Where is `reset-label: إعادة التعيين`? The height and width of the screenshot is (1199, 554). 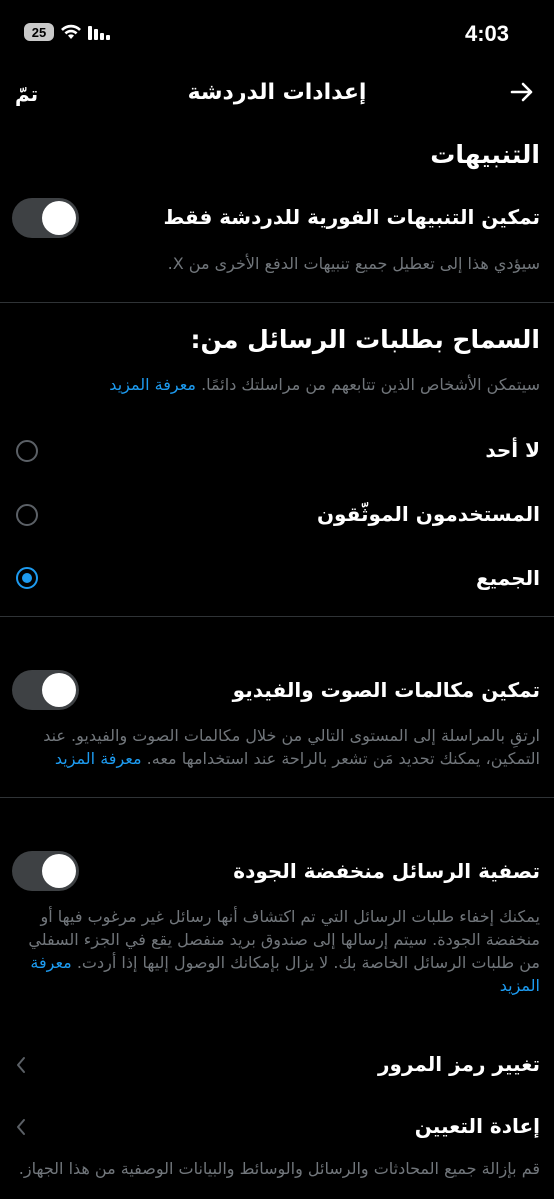
reset-label: إعادة التعيين is located at coordinates (477, 1126).